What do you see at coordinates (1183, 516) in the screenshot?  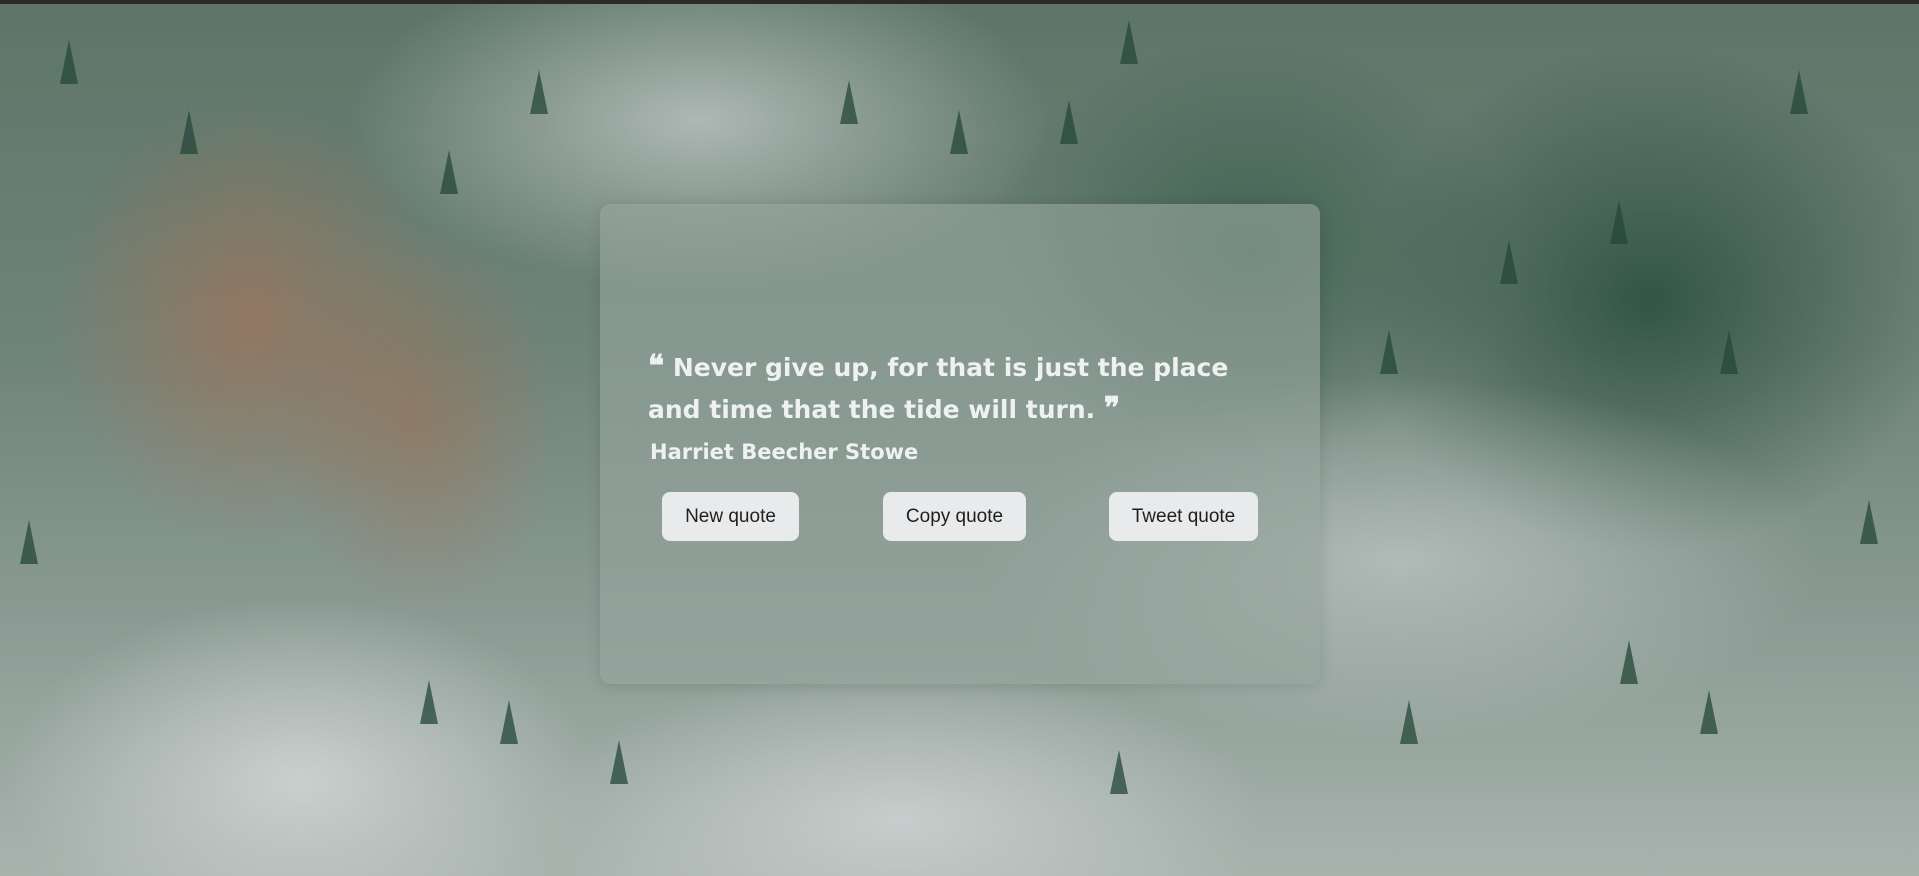 I see `tweet-quote-button: Tweet quote` at bounding box center [1183, 516].